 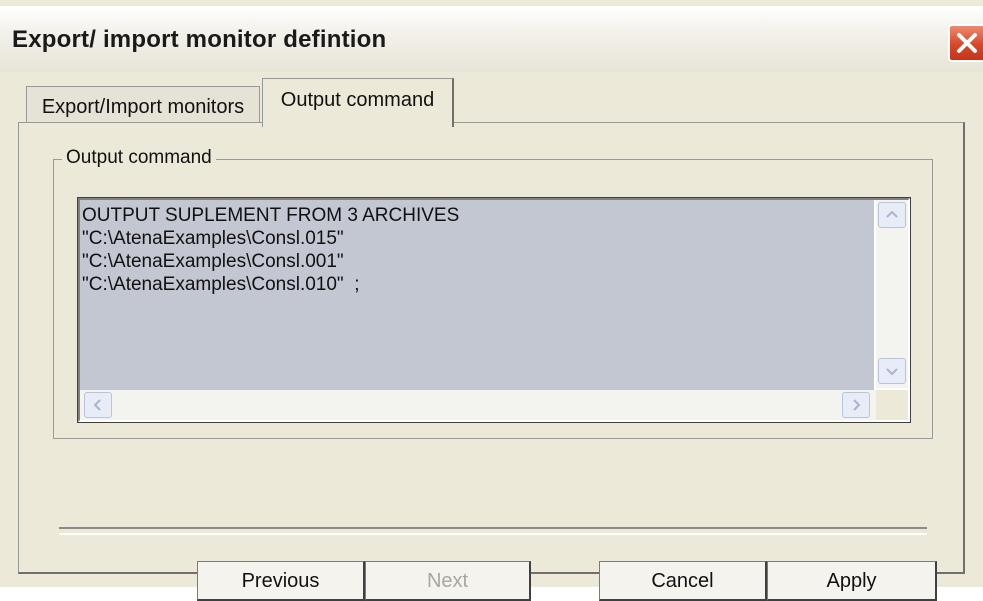 I want to click on tab-export-import-monitors: Export/Import monitors, so click(x=143, y=106).